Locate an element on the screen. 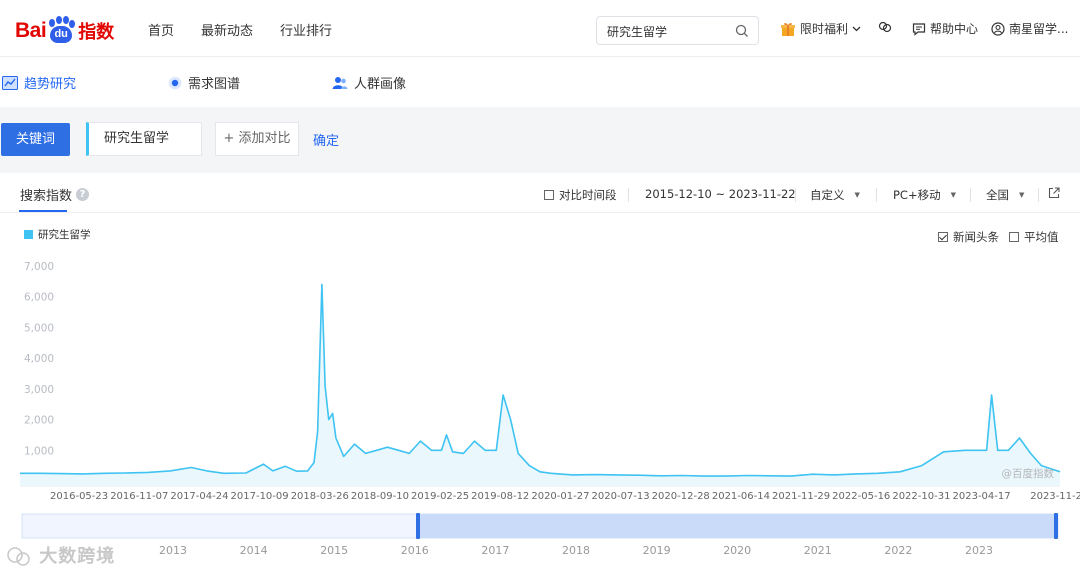  page-watermark: 大数跨境 is located at coordinates (60, 555).